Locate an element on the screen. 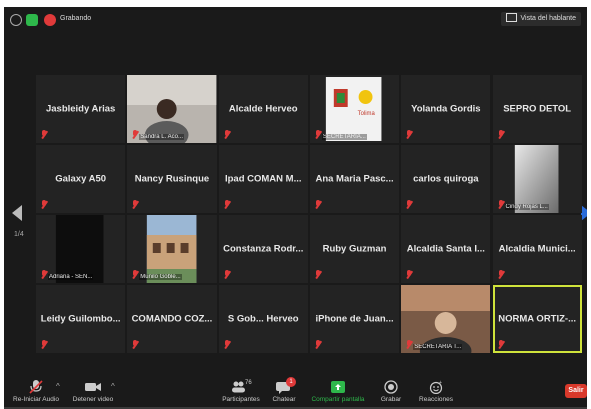 The height and width of the screenshot is (409, 591). participant-tile: Jasbleidy Arias is located at coordinates (81, 109).